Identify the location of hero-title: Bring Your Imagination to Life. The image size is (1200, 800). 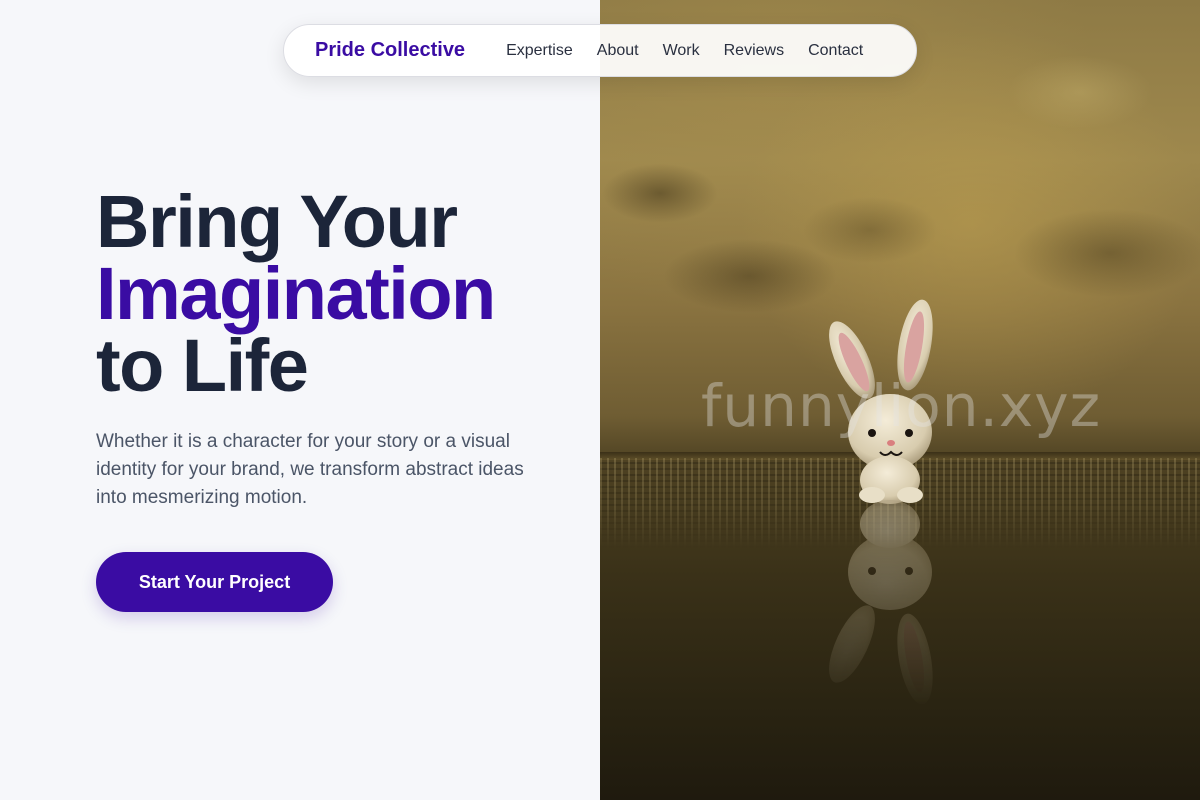
(296, 293).